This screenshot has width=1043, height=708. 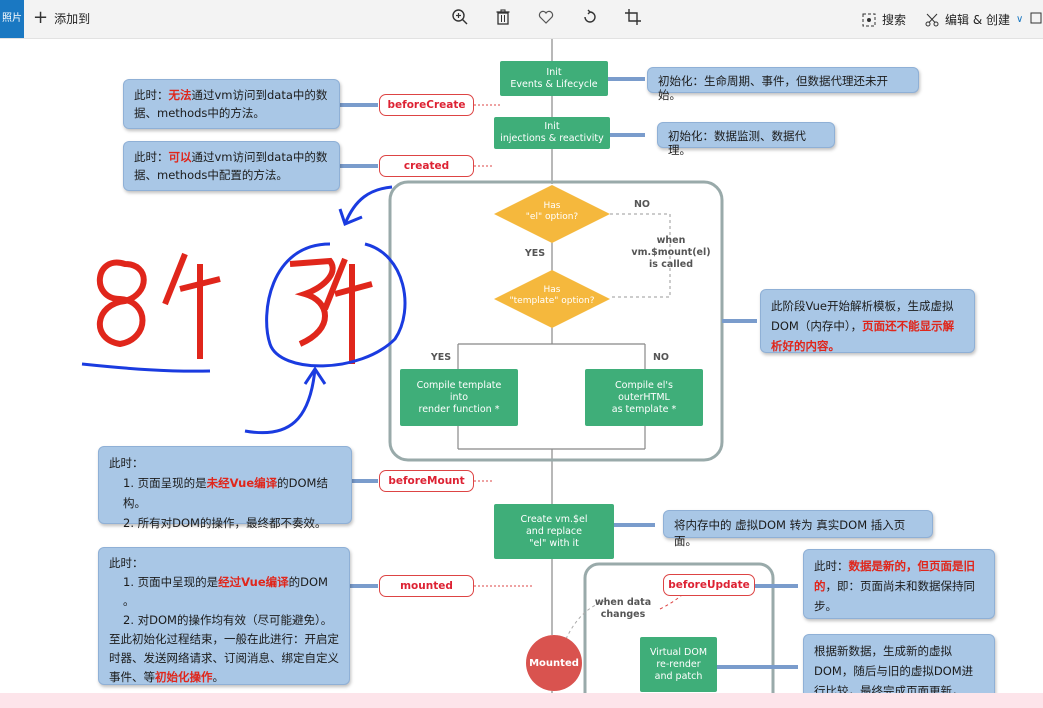 I want to click on delete-button, so click(x=503, y=19).